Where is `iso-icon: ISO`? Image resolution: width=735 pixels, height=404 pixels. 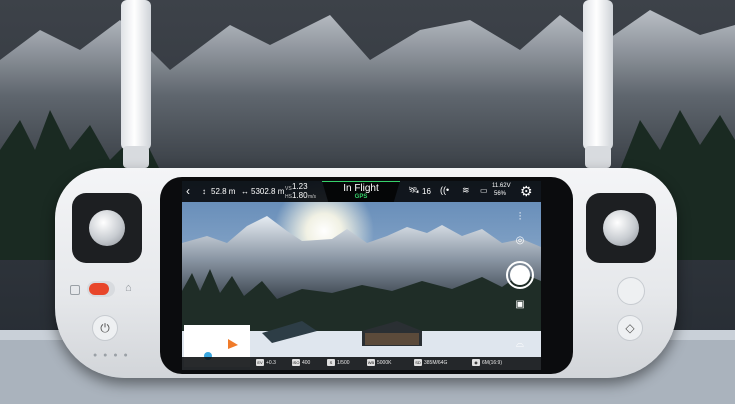
iso-icon: ISO is located at coordinates (296, 363).